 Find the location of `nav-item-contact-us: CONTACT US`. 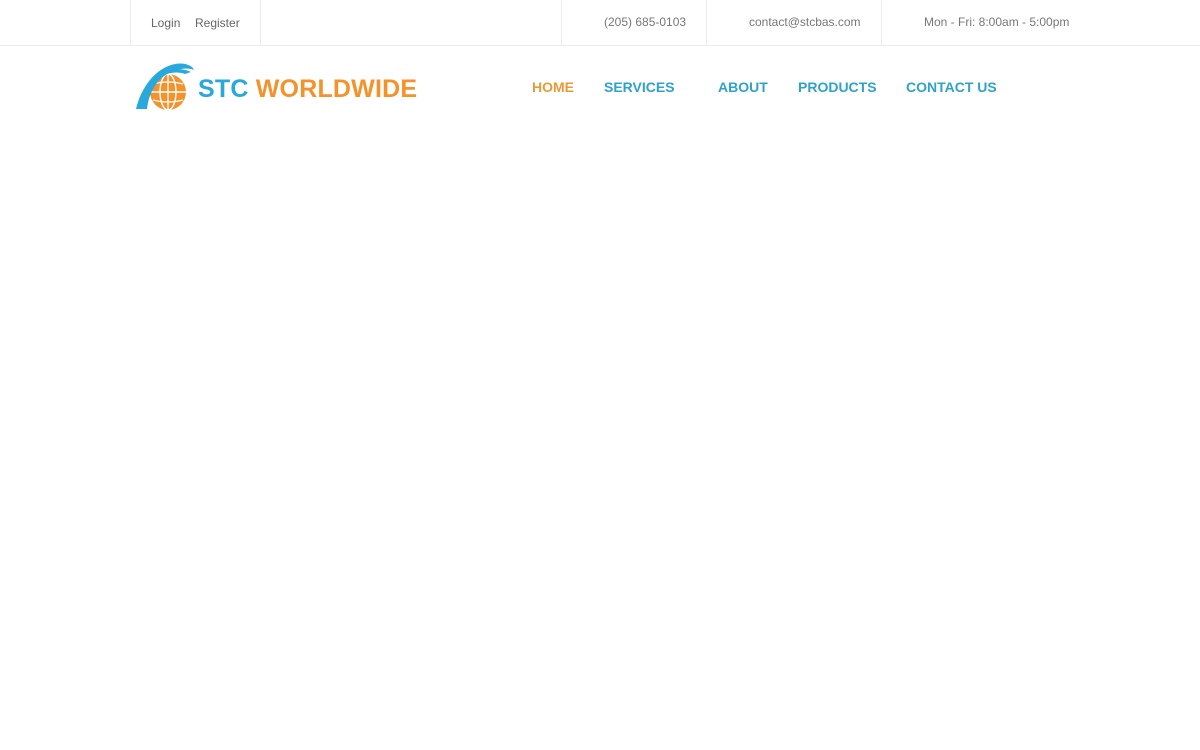

nav-item-contact-us: CONTACT US is located at coordinates (951, 87).